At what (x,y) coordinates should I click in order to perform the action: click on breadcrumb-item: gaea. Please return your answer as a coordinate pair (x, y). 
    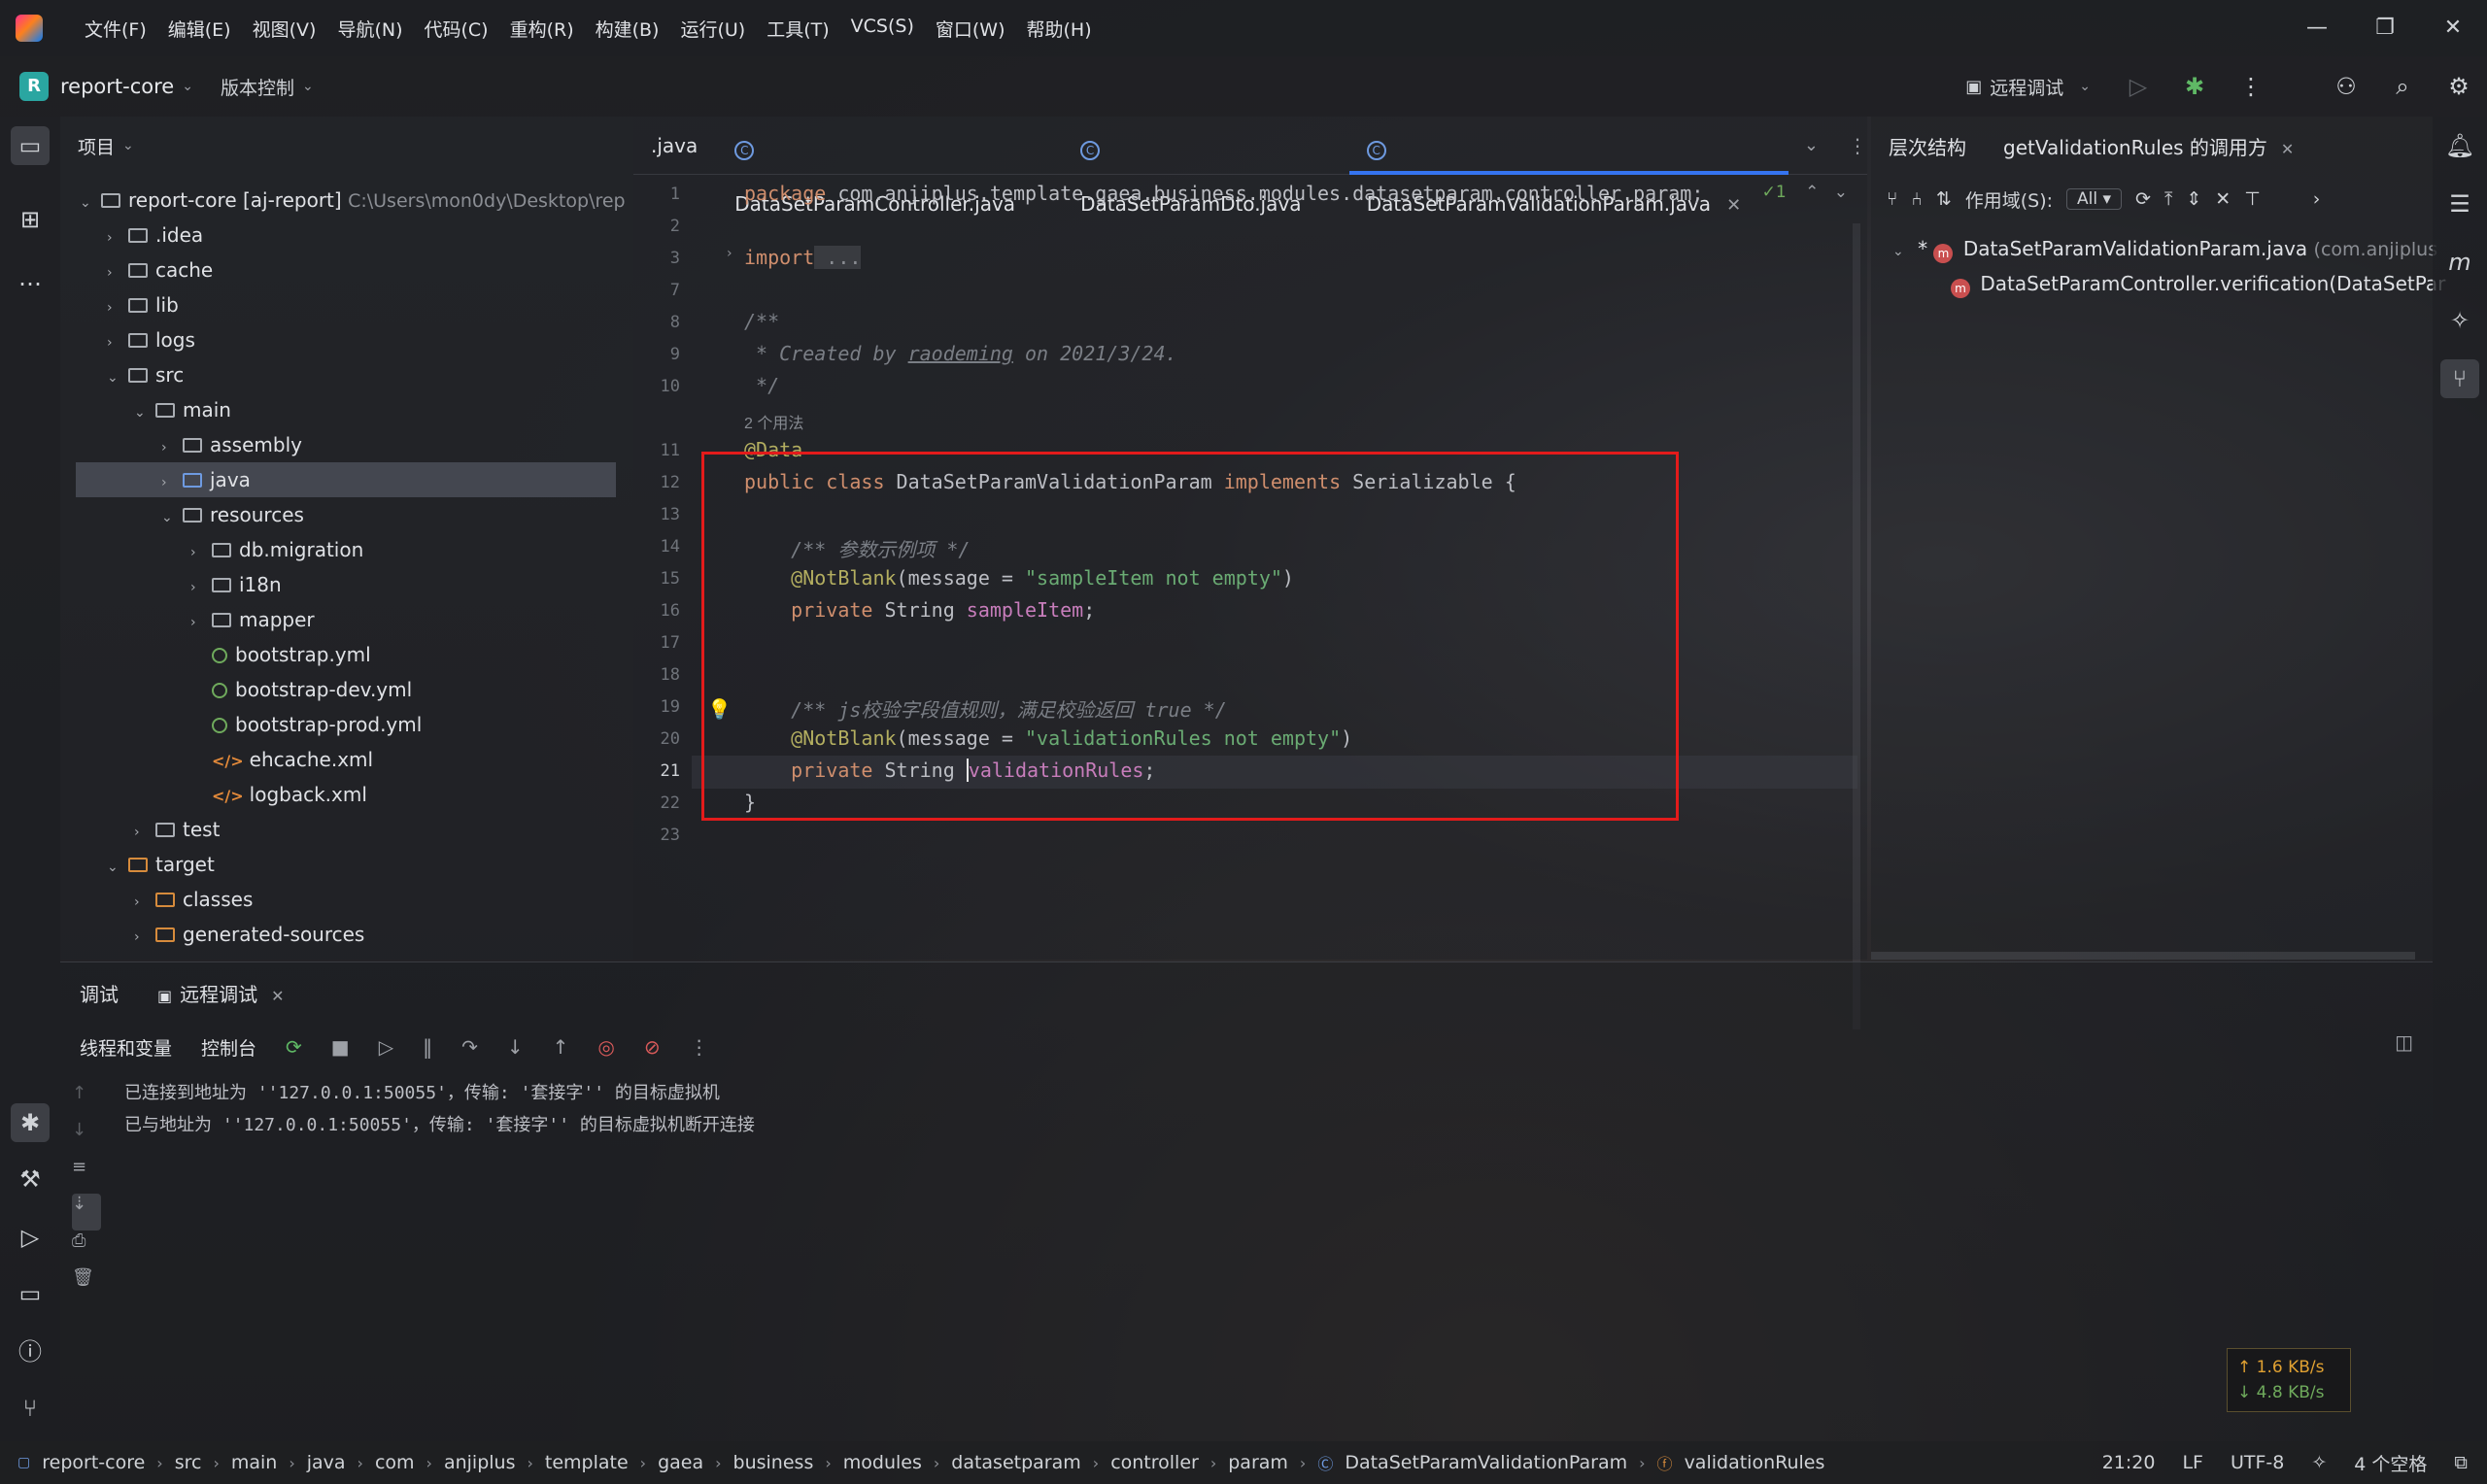
    Looking at the image, I should click on (680, 1462).